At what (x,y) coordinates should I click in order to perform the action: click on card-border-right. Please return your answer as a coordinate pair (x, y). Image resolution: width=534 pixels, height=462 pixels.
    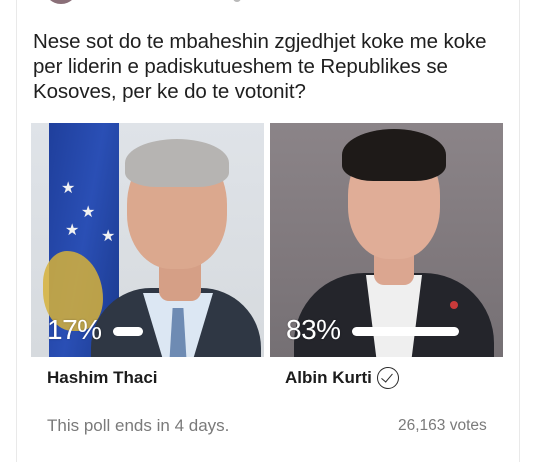
    Looking at the image, I should click on (519, 231).